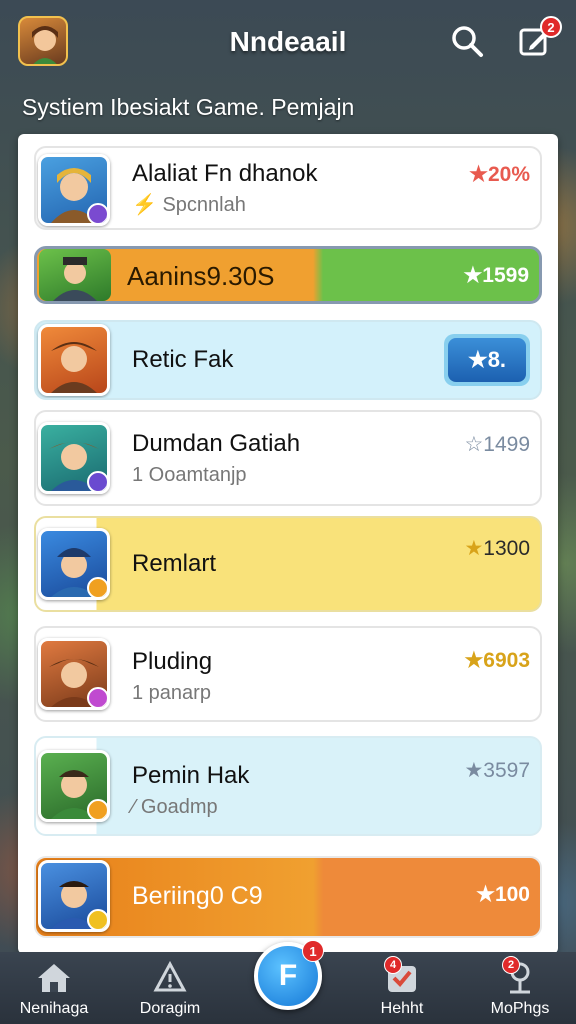  What do you see at coordinates (506, 770) in the screenshot?
I see `score-value: 3597` at bounding box center [506, 770].